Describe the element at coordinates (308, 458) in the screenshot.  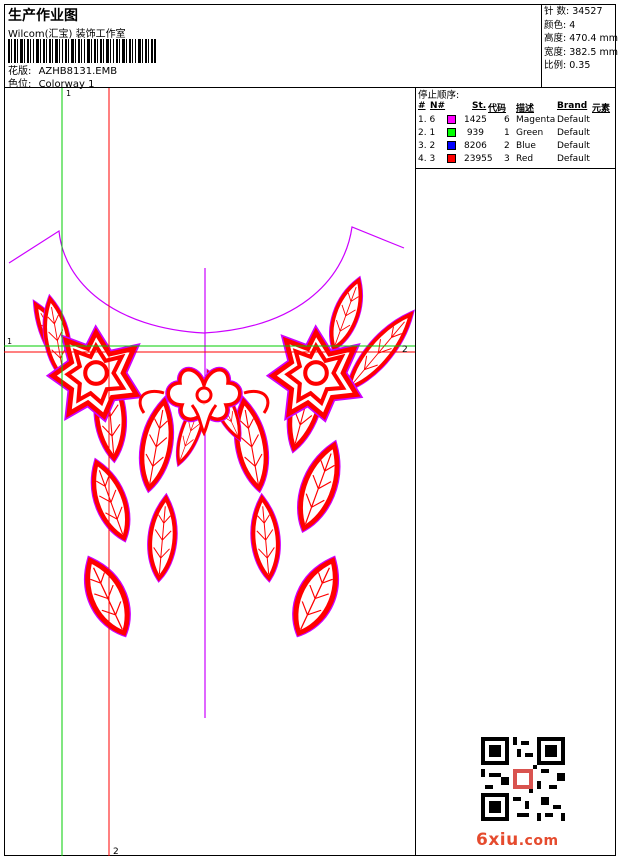
I see `right-leaf-cluster` at that location.